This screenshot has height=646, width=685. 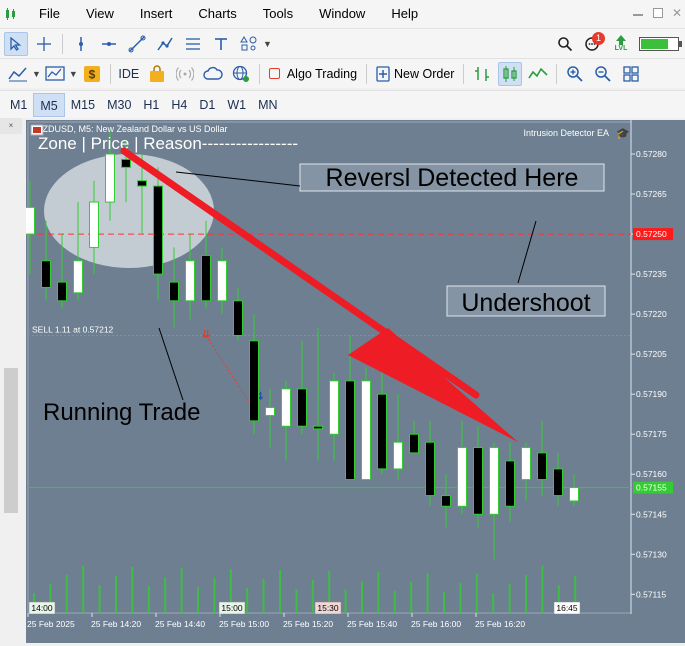 What do you see at coordinates (171, 364) in the screenshot?
I see `running-trade-pointer-line` at bounding box center [171, 364].